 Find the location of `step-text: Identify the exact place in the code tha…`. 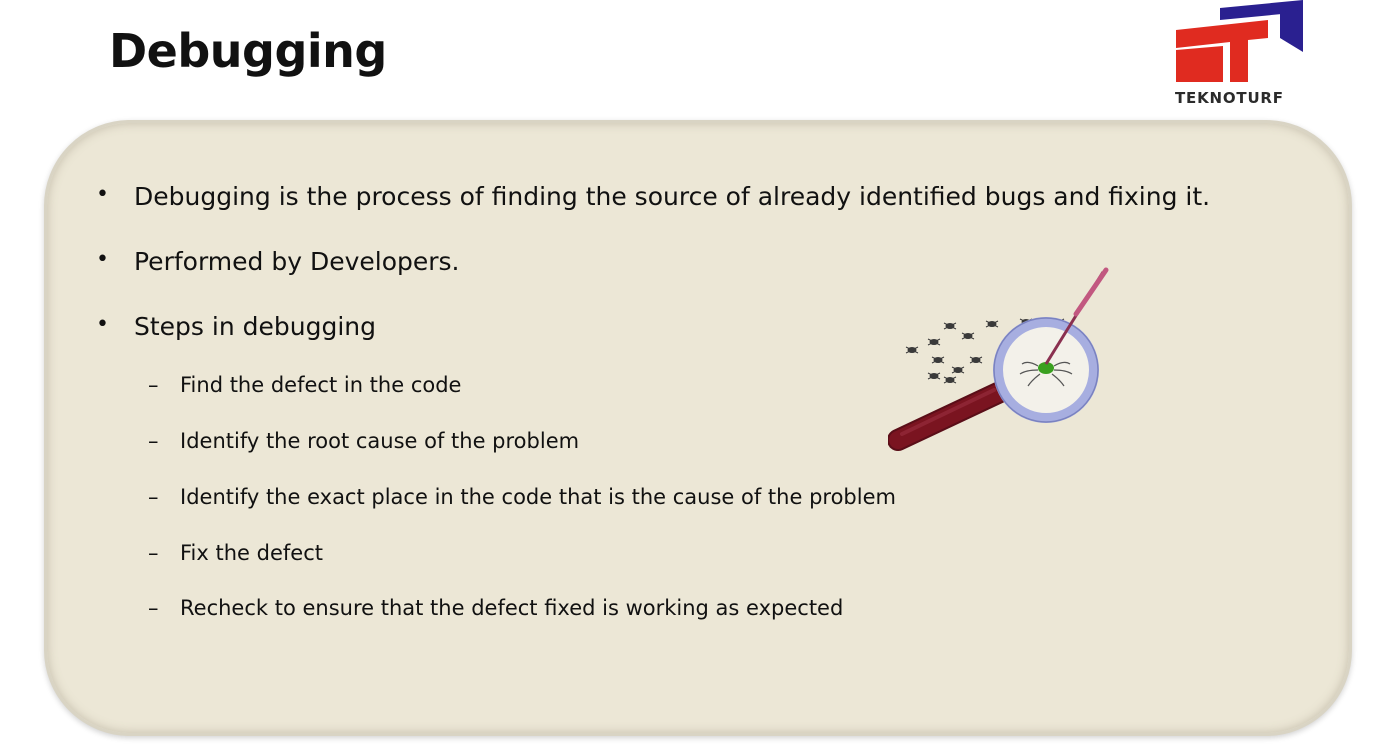

step-text: Identify the exact place in the code tha… is located at coordinates (538, 497).